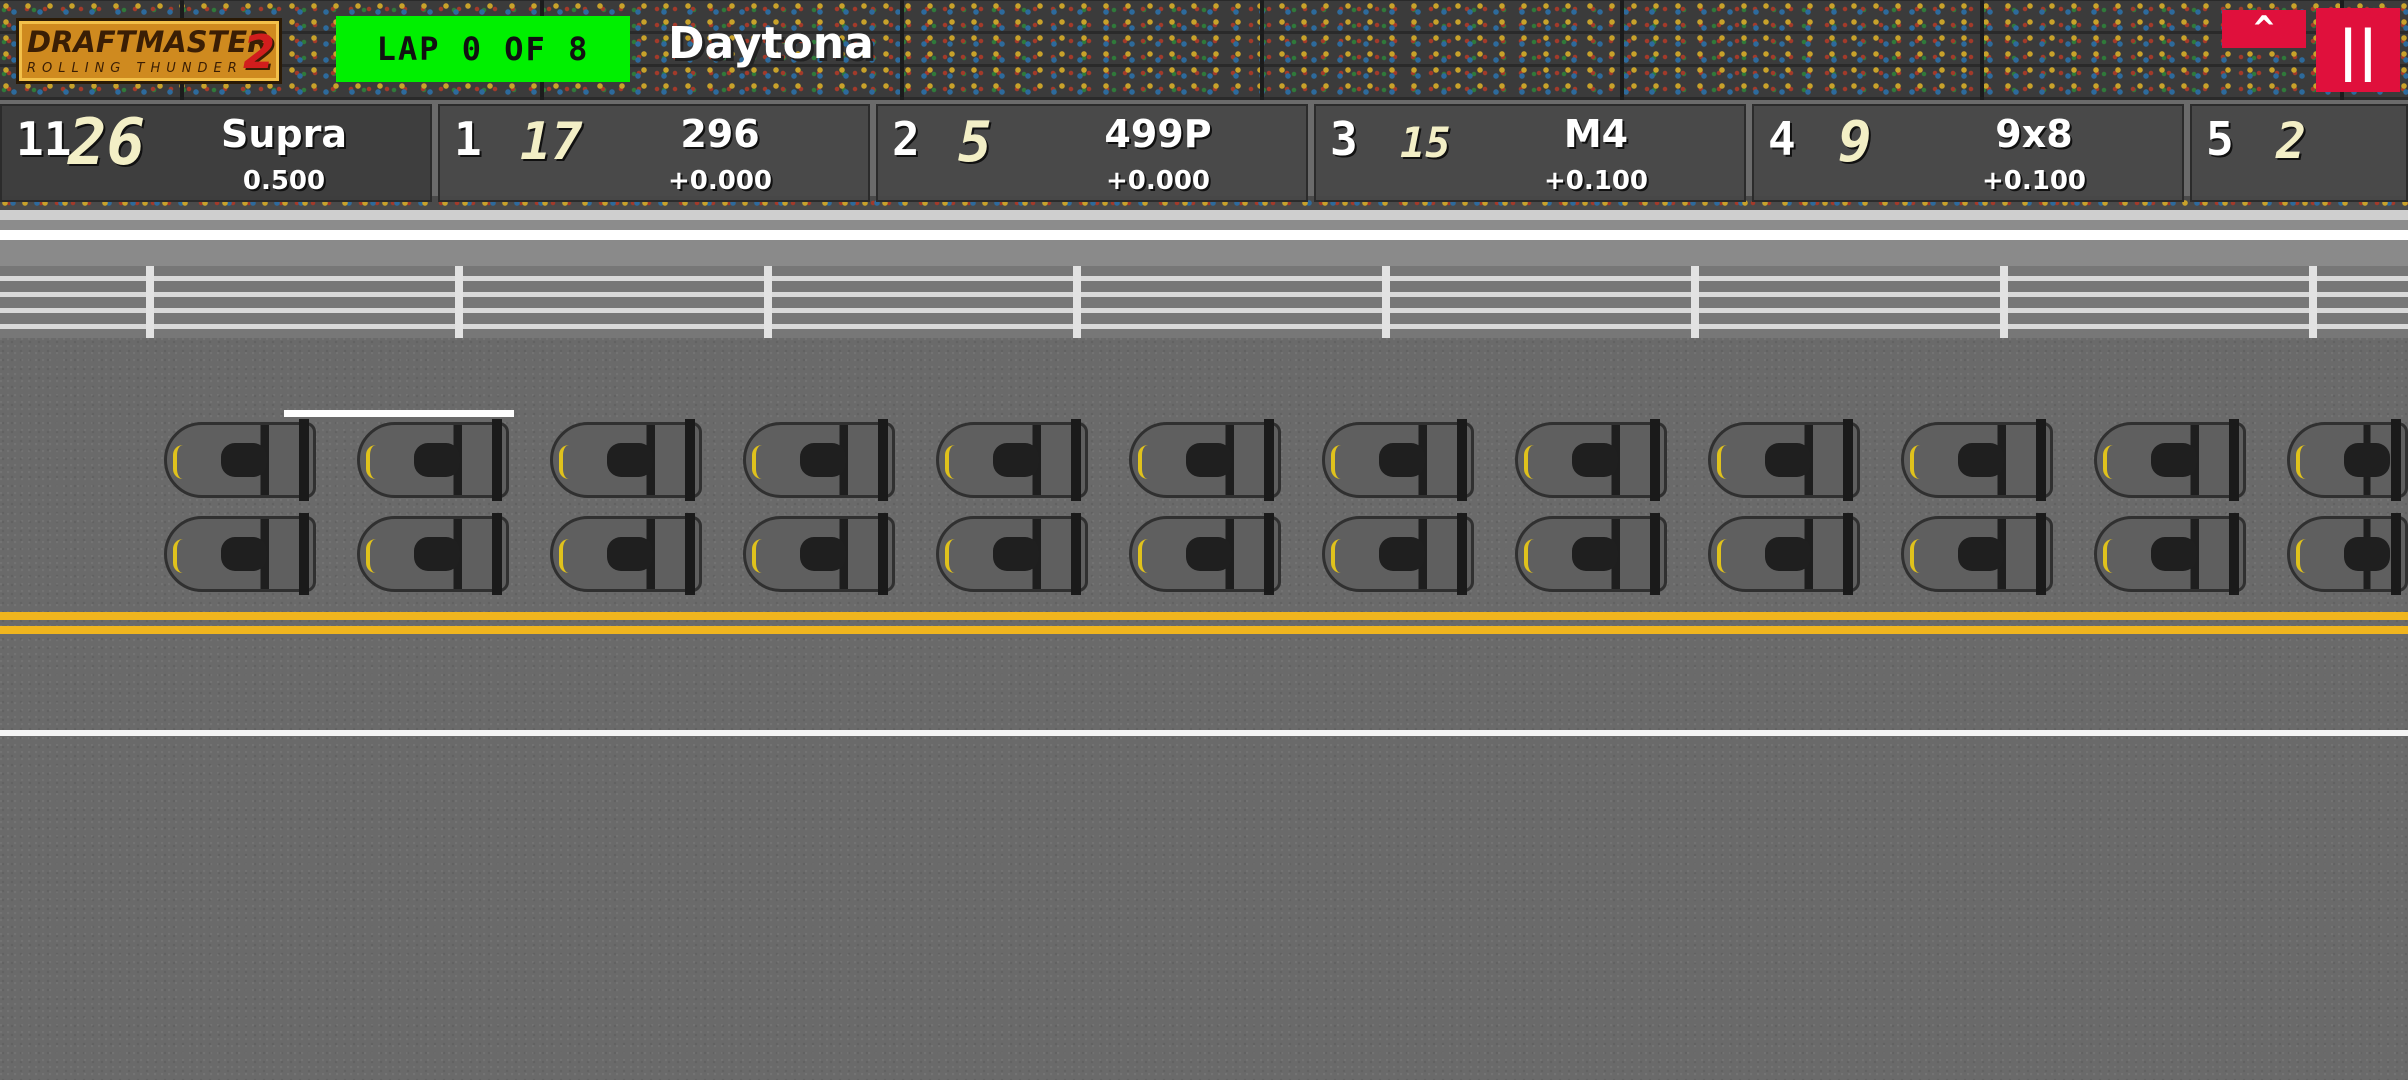 The image size is (2408, 1080). Describe the element at coordinates (1204, 238) in the screenshot. I see `outer-wall` at that location.